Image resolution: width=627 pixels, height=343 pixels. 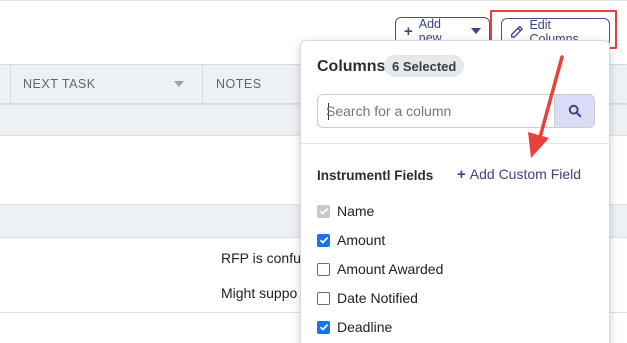 I want to click on add-custom-field-label: Add Custom Field, so click(x=525, y=174).